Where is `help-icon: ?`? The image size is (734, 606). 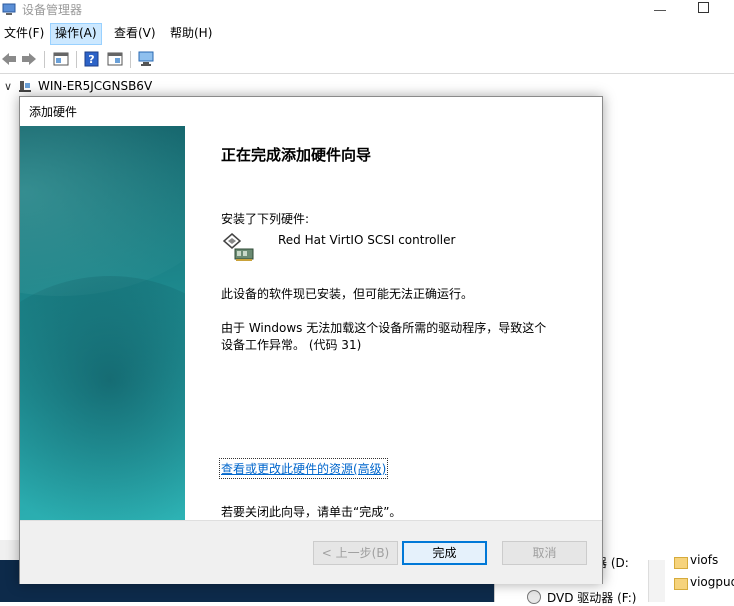 help-icon: ? is located at coordinates (92, 59).